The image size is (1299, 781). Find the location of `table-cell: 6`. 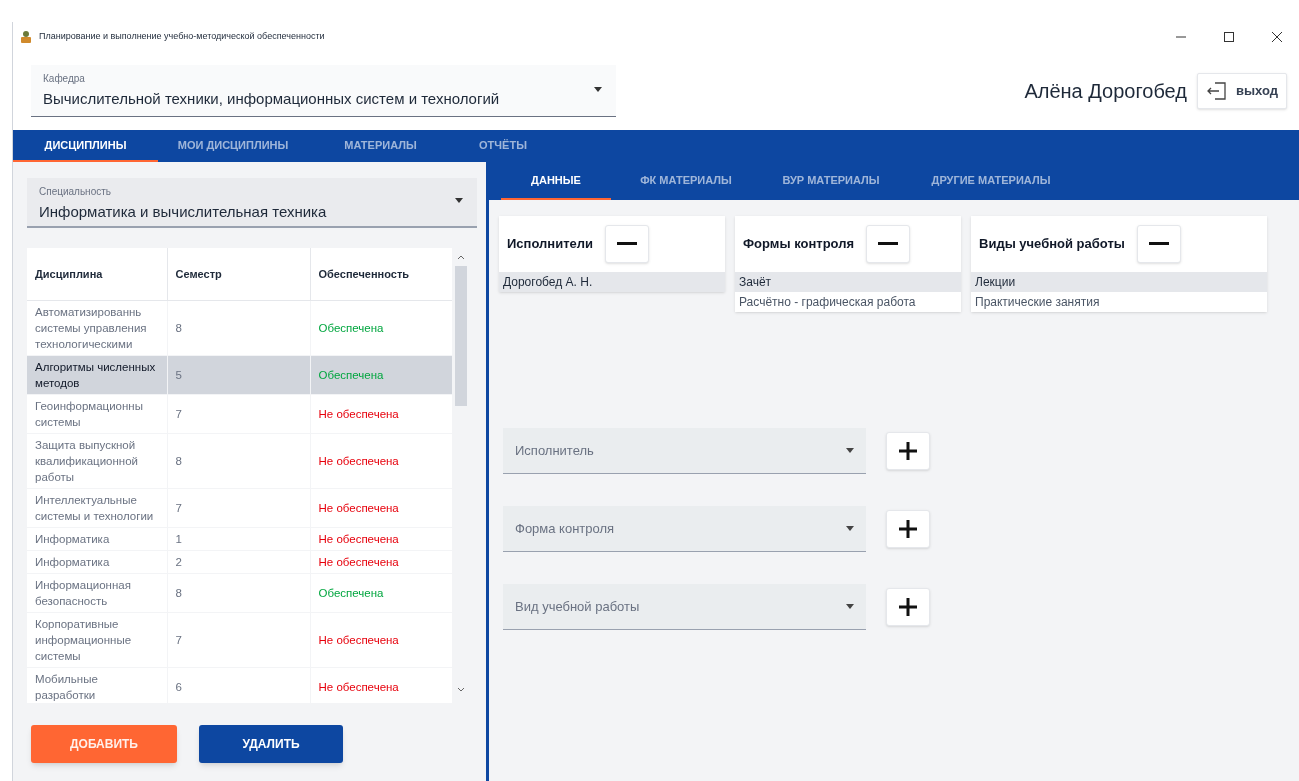

table-cell: 6 is located at coordinates (238, 685).